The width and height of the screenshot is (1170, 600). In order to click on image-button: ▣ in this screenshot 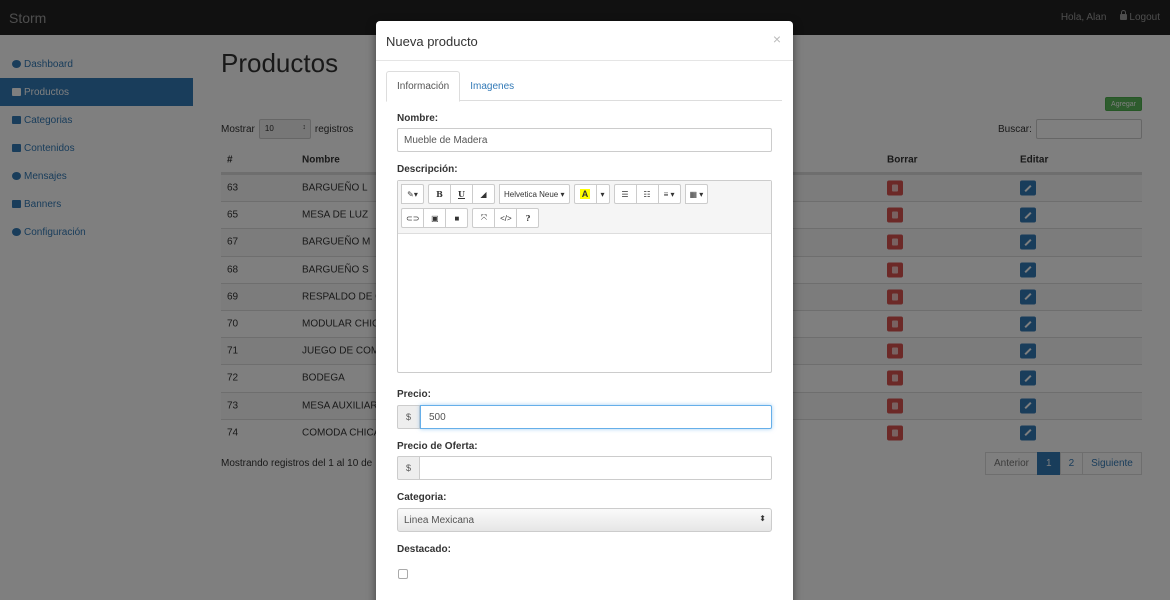, I will do `click(435, 218)`.